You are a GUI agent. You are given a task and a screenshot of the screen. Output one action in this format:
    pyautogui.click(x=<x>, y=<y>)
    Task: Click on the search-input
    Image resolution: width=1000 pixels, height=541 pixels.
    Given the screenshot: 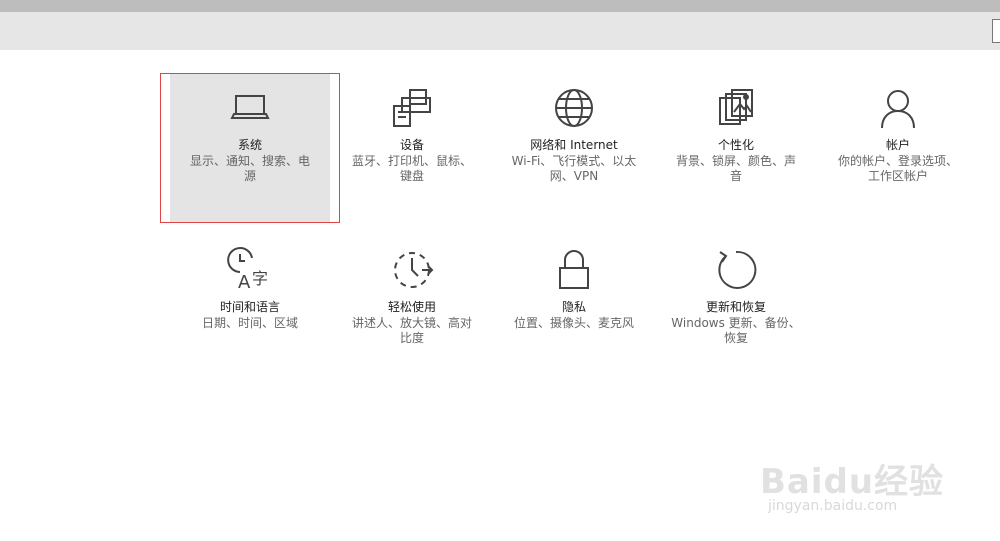 What is the action you would take?
    pyautogui.click(x=996, y=31)
    